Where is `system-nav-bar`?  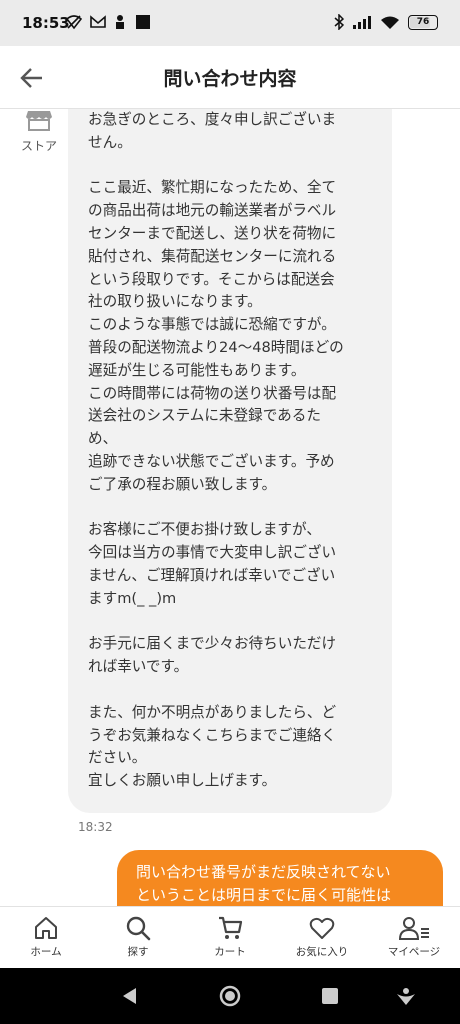
system-nav-bar is located at coordinates (230, 996).